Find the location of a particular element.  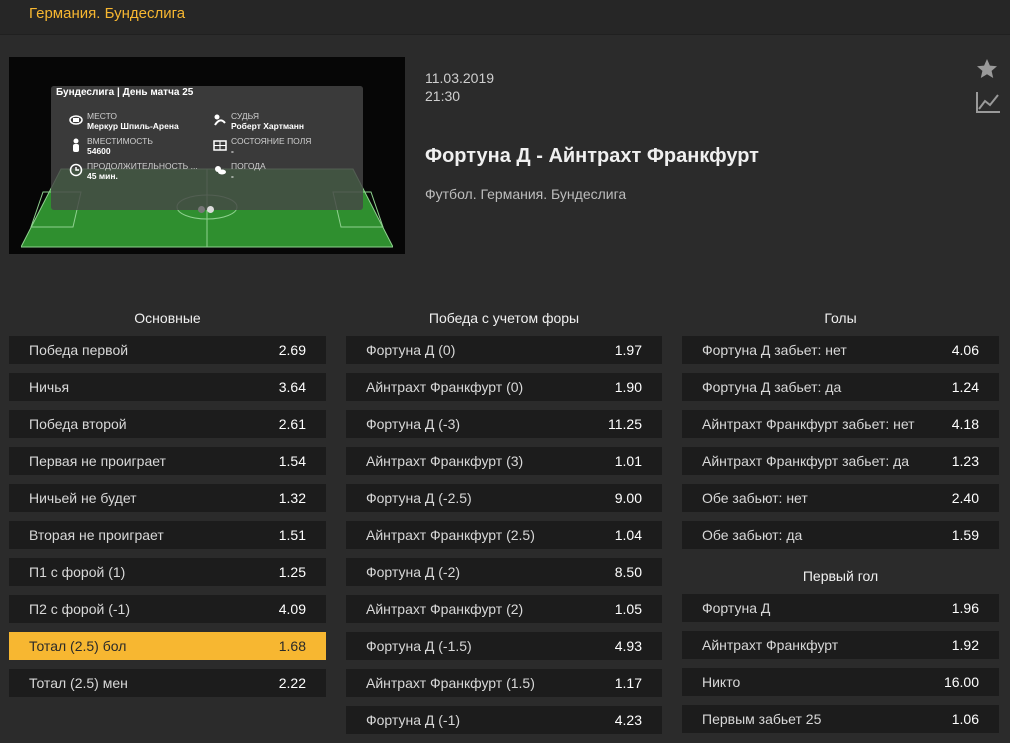

market-title: Основные is located at coordinates (167, 318).